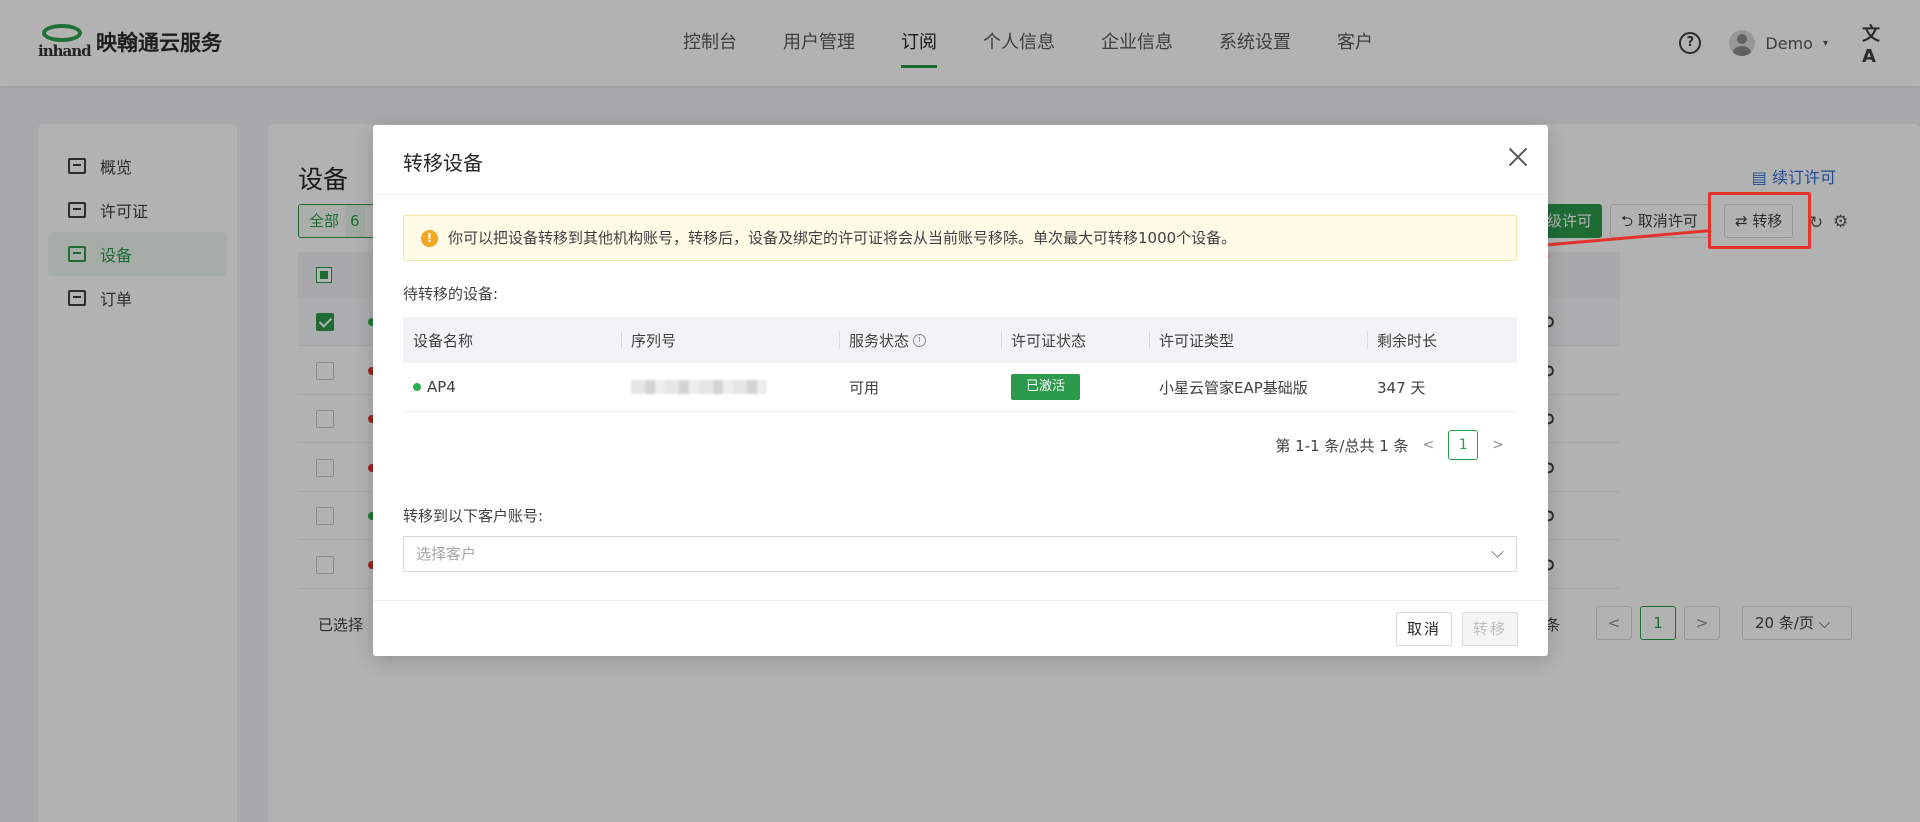 The height and width of the screenshot is (822, 1920). I want to click on license-status-cell: 已激活, so click(1075, 387).